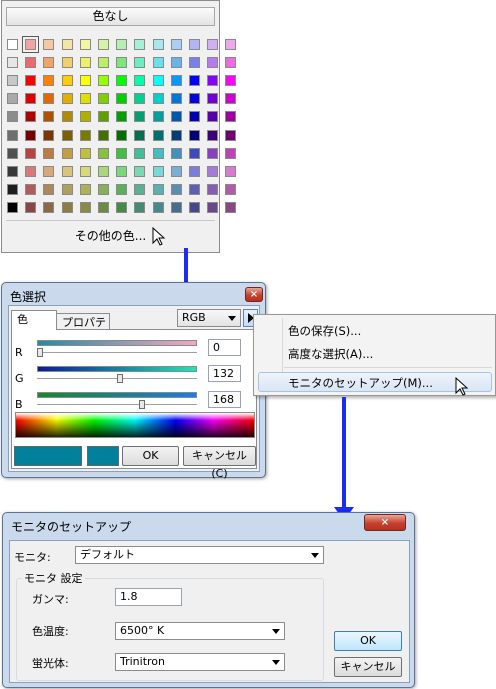  Describe the element at coordinates (148, 597) in the screenshot. I see `gamma-field: 1.8` at that location.